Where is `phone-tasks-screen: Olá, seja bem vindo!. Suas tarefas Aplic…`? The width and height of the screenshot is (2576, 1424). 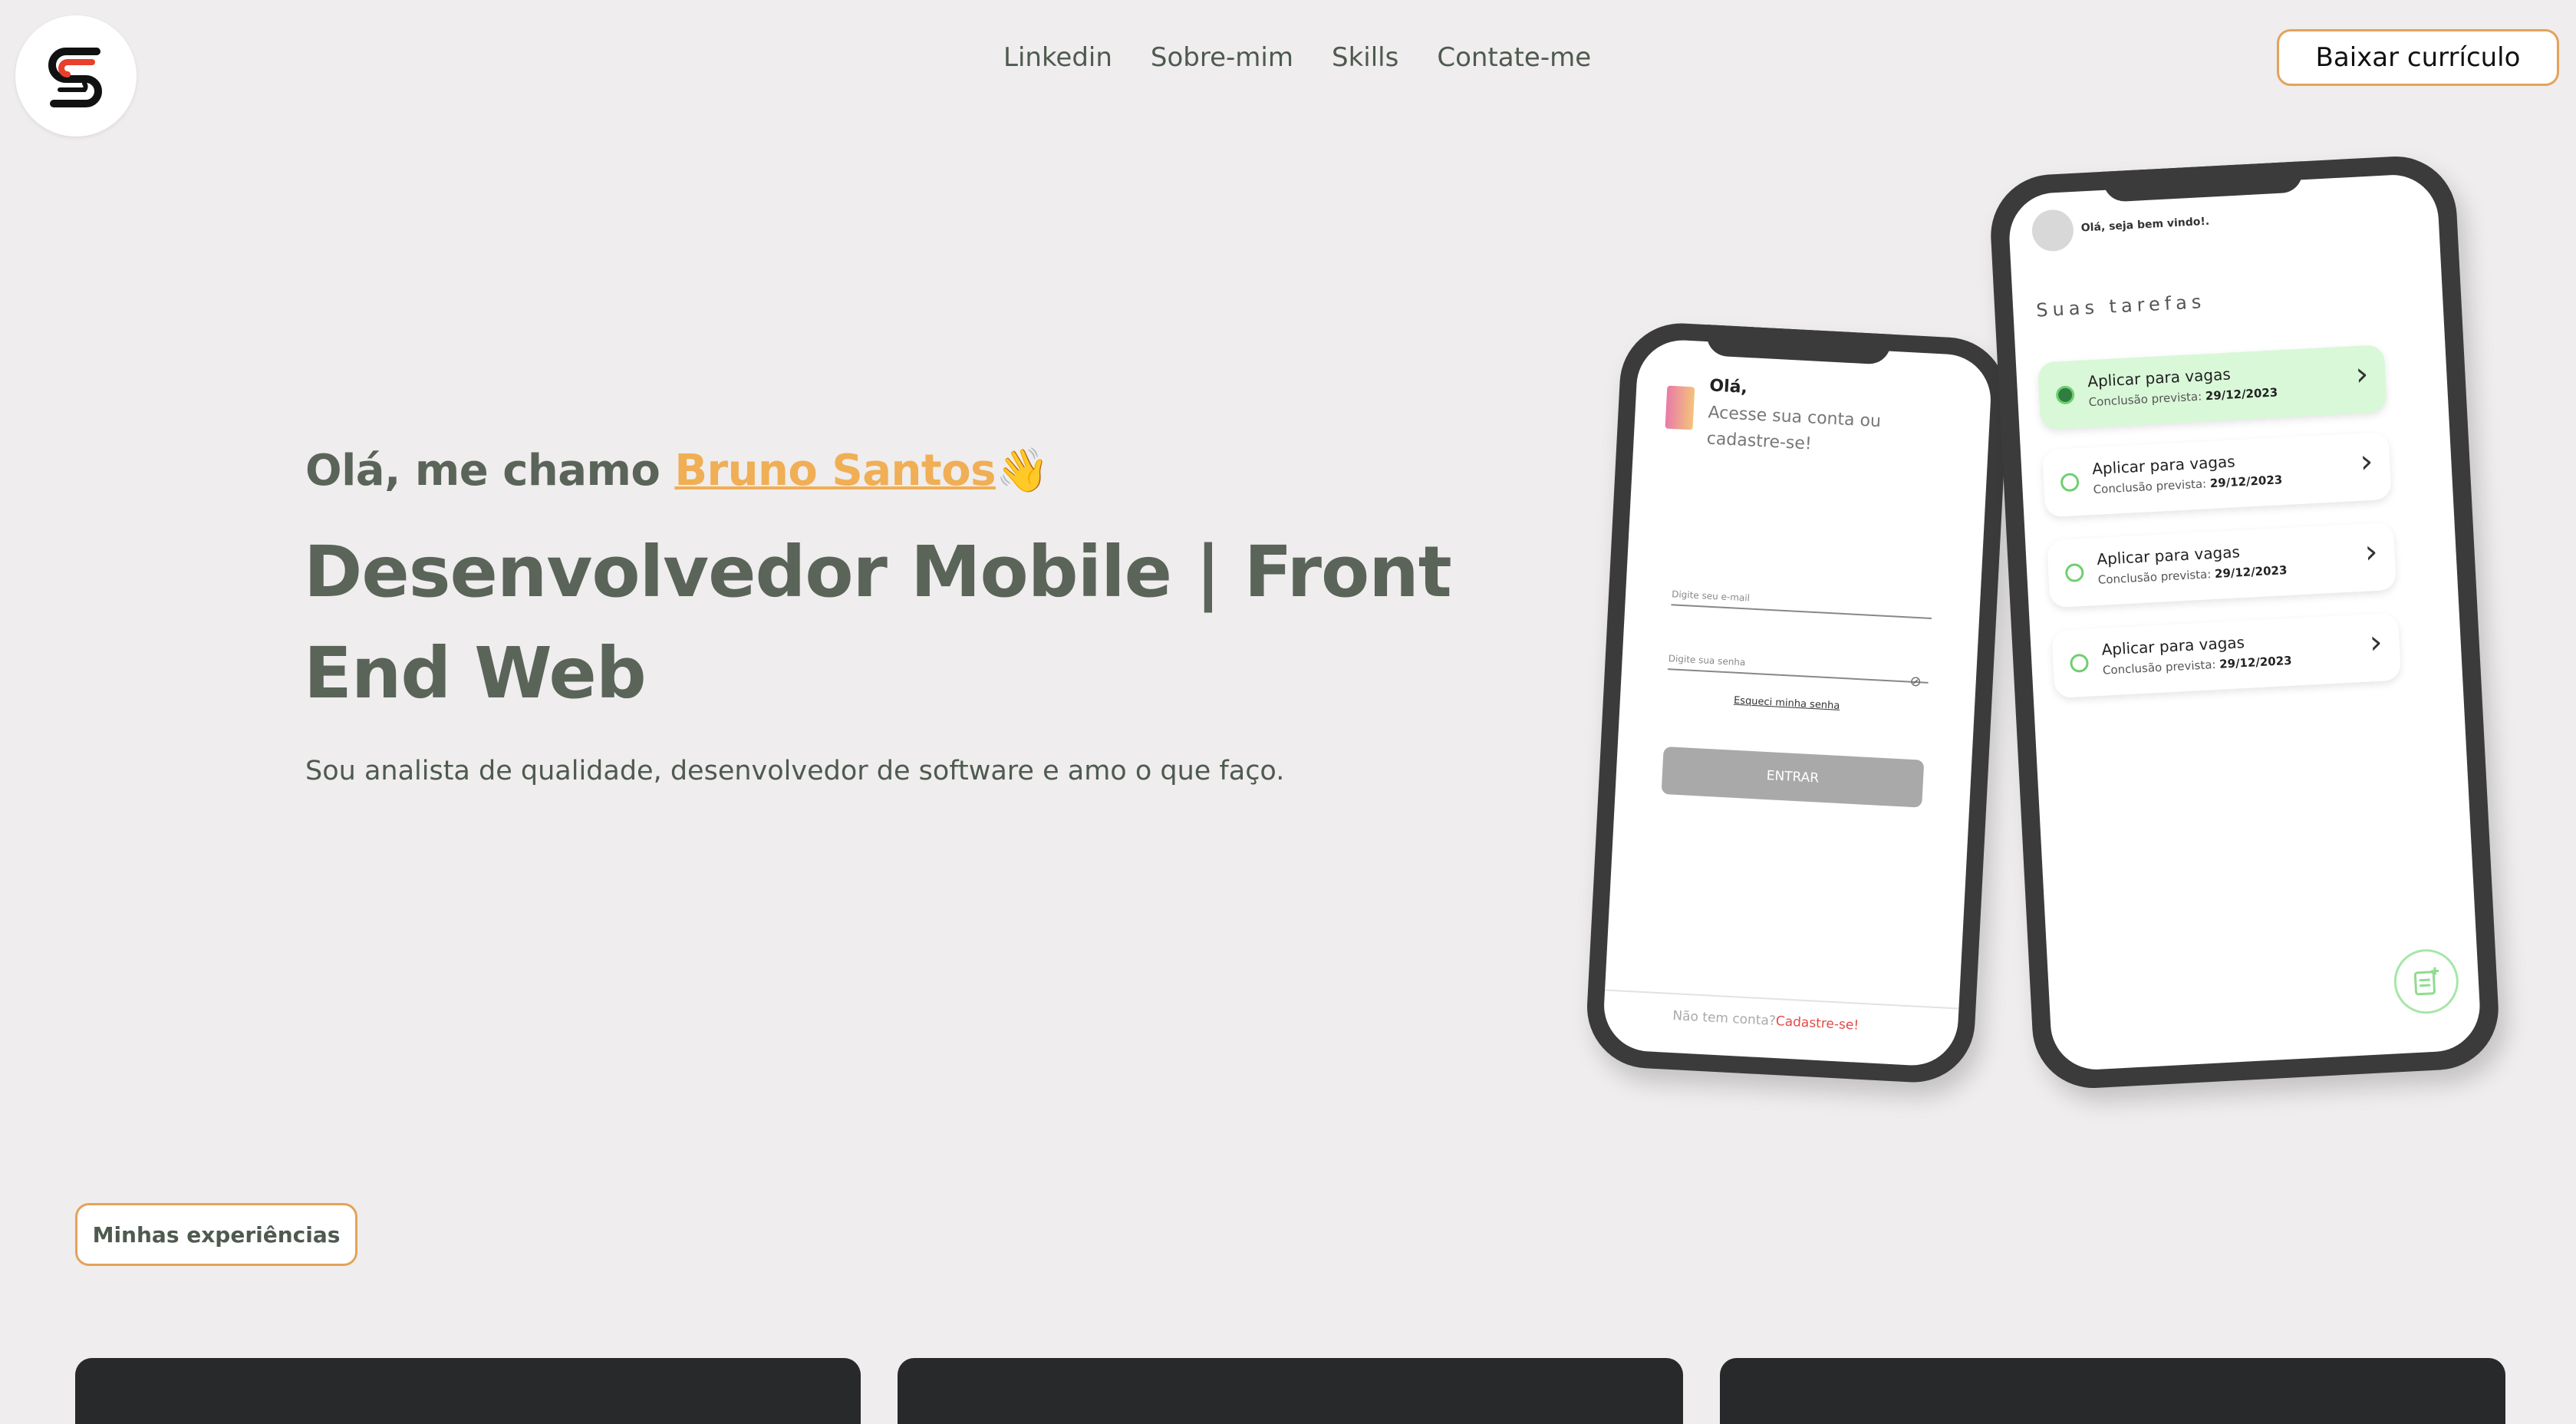 phone-tasks-screen: Olá, seja bem vindo!. Suas tarefas Aplic… is located at coordinates (2244, 622).